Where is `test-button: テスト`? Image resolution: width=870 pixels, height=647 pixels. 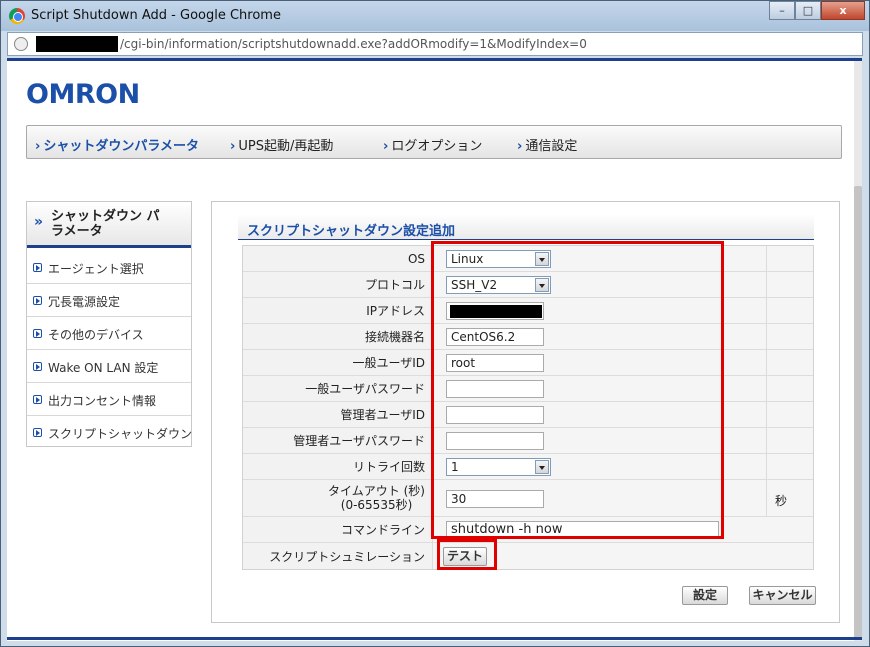
test-button: テスト is located at coordinates (465, 556).